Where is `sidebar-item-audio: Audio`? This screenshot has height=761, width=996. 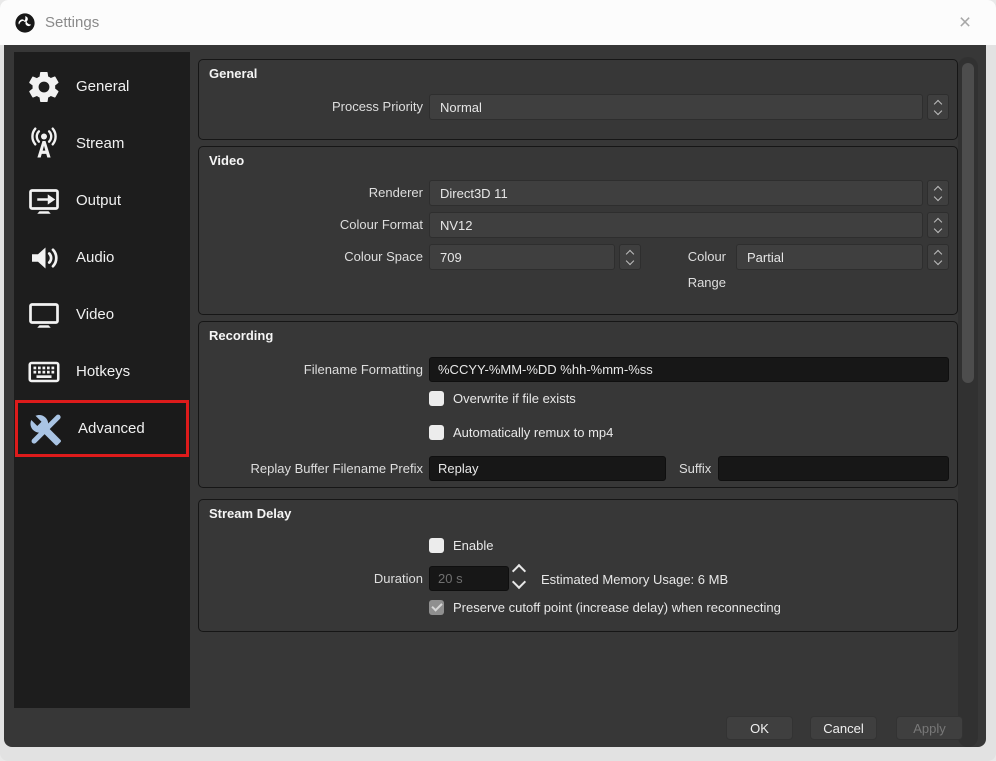
sidebar-item-audio: Audio is located at coordinates (102, 257).